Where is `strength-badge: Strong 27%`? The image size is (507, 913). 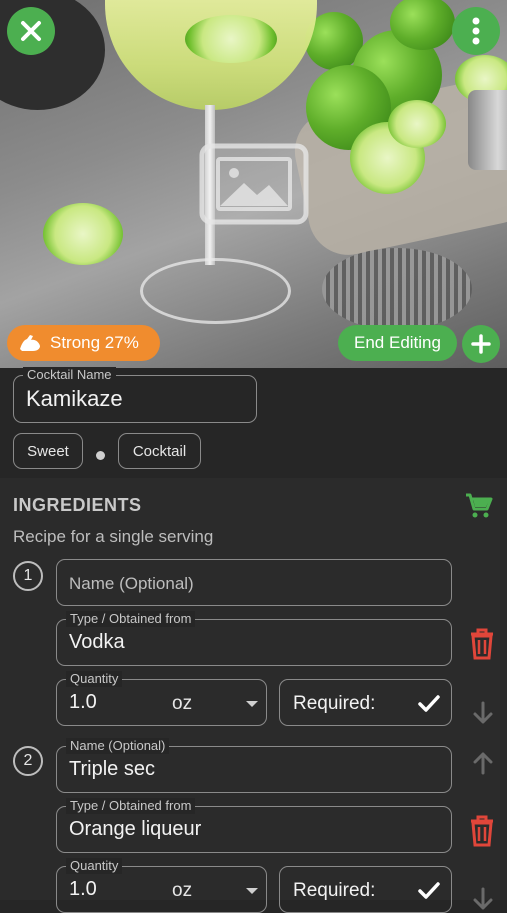
strength-badge: Strong 27% is located at coordinates (83, 343).